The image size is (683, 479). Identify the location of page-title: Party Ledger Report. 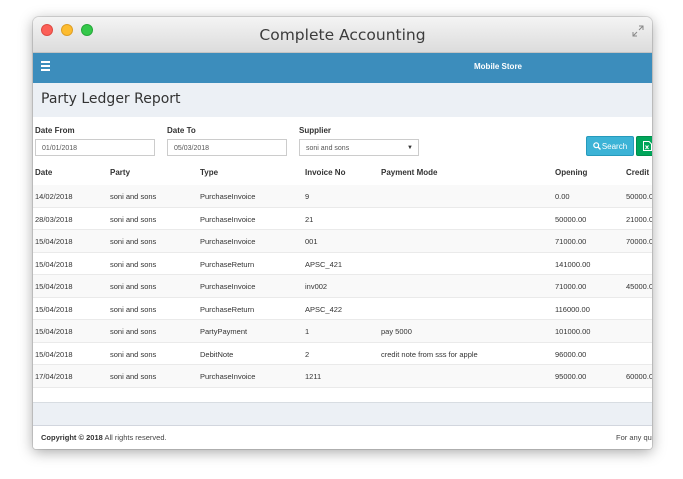
(111, 99).